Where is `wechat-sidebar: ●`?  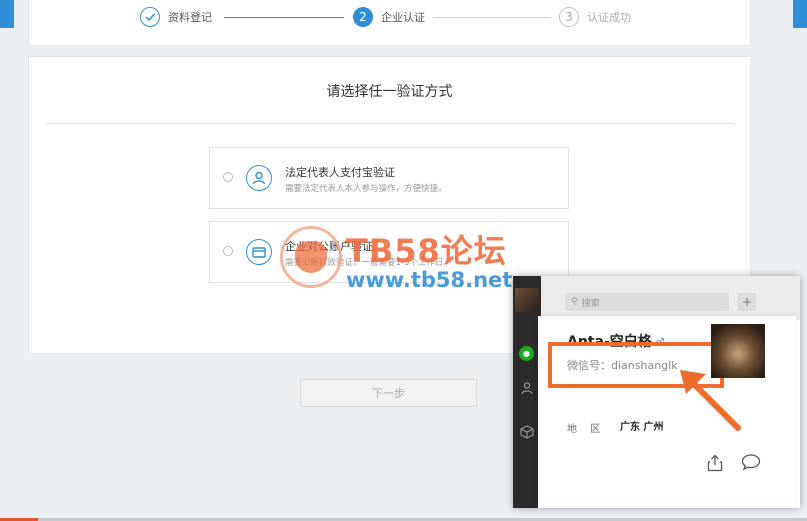 wechat-sidebar: ● is located at coordinates (527, 392).